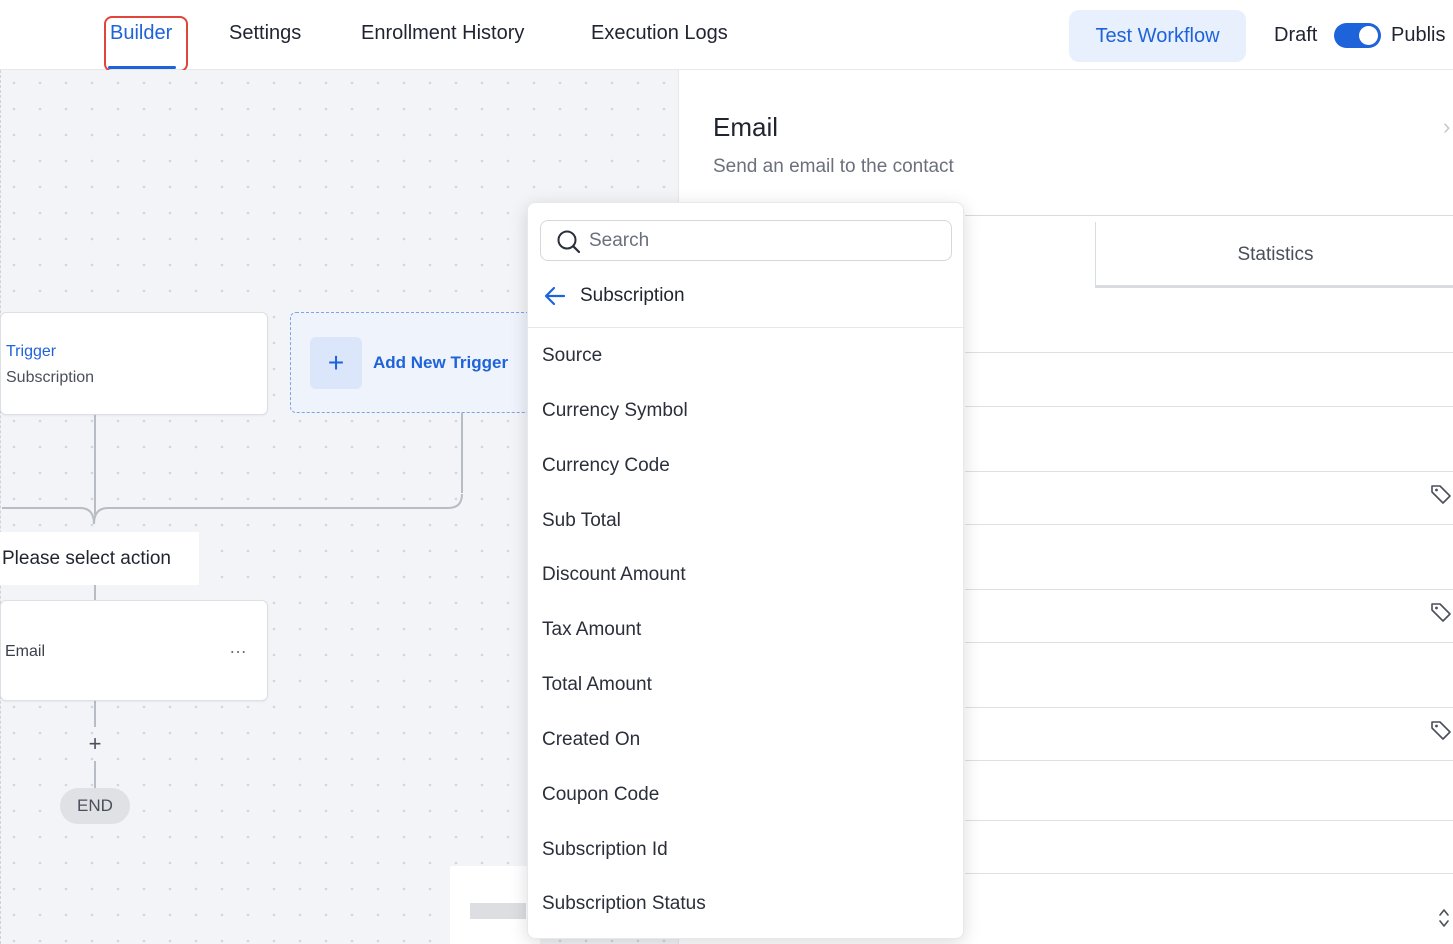  What do you see at coordinates (1157, 36) in the screenshot?
I see `test-workflow-button: Test Workflow` at bounding box center [1157, 36].